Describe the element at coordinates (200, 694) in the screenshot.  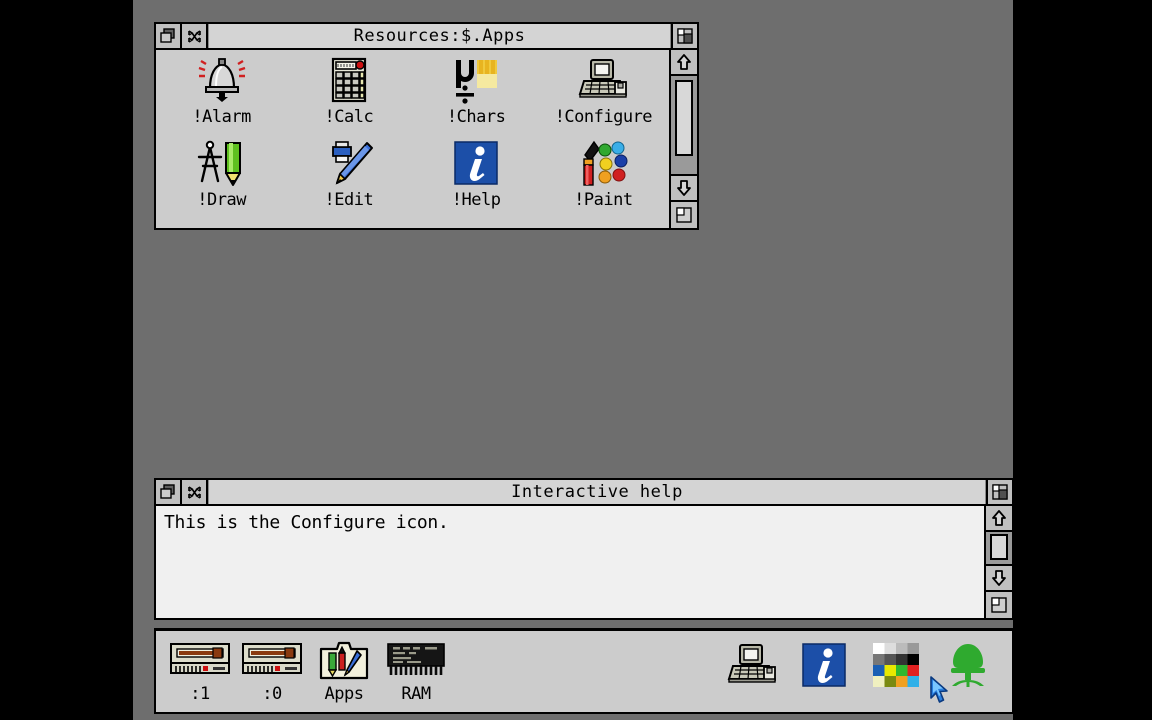
I see `icon-bar-label: :1` at that location.